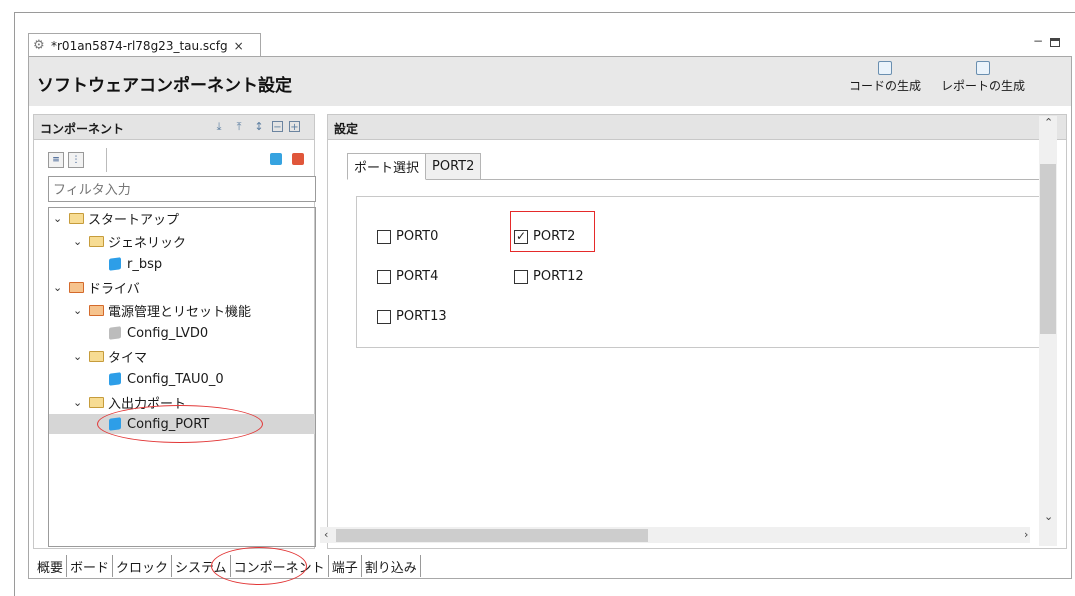 Image resolution: width=1075 pixels, height=596 pixels. Describe the element at coordinates (1048, 122) in the screenshot. I see `scroll-up-arrow-icon: ⌃` at that location.